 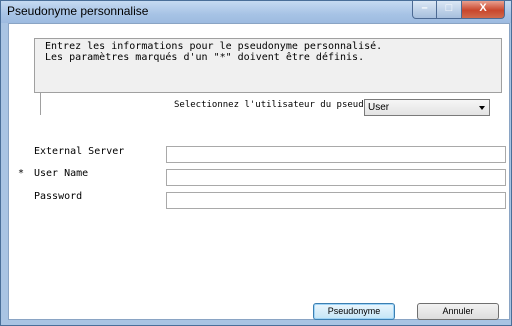 What do you see at coordinates (79, 151) in the screenshot?
I see `external-server-label: External Server` at bounding box center [79, 151].